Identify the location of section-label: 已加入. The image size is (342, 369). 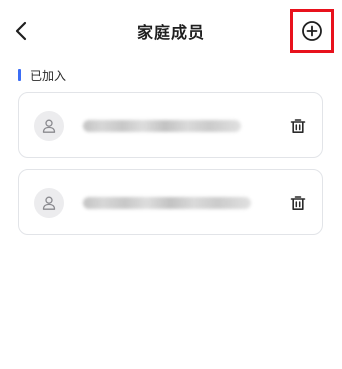
(48, 75).